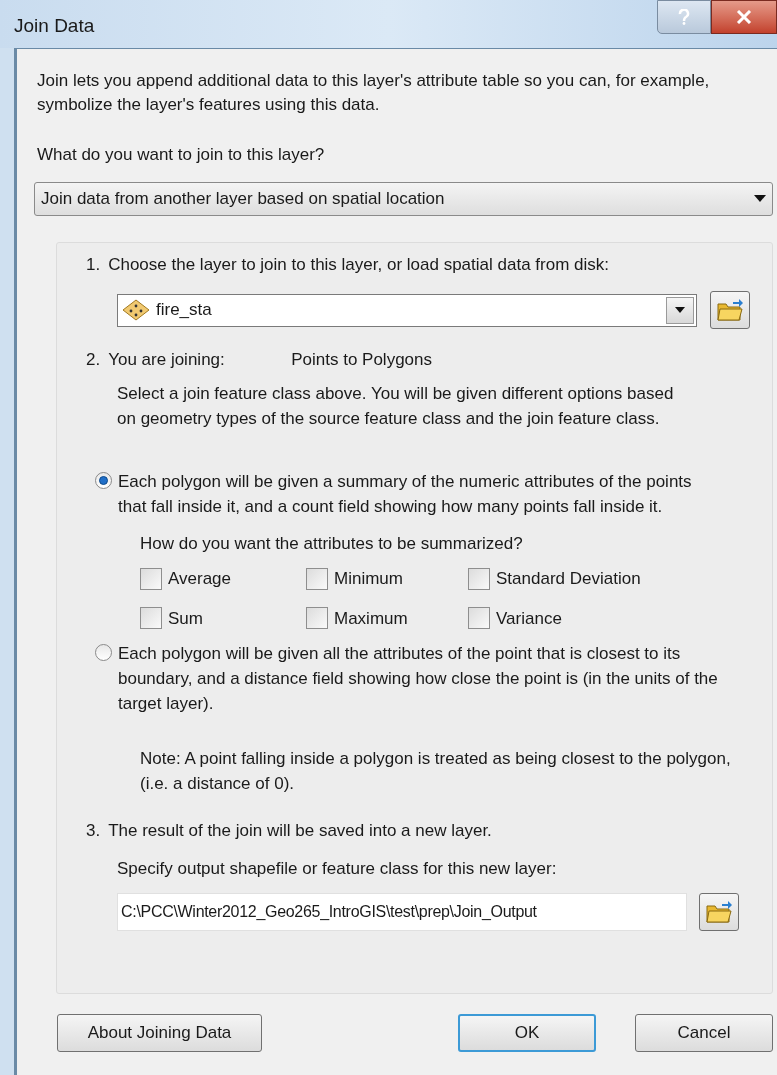 This screenshot has height=1075, width=777. What do you see at coordinates (93, 264) in the screenshot?
I see `step-number: 1.` at bounding box center [93, 264].